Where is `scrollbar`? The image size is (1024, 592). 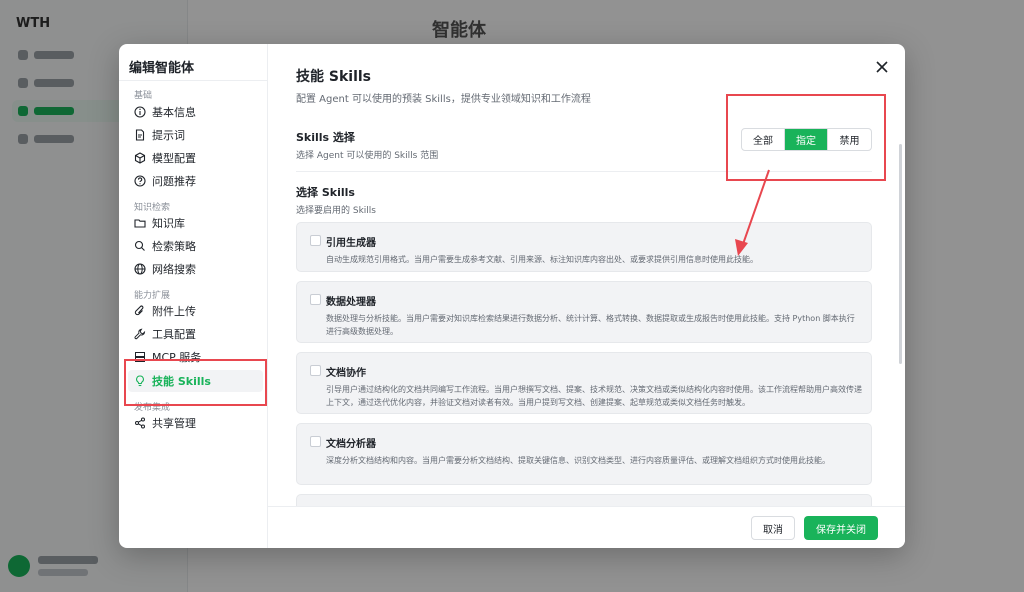 scrollbar is located at coordinates (900, 254).